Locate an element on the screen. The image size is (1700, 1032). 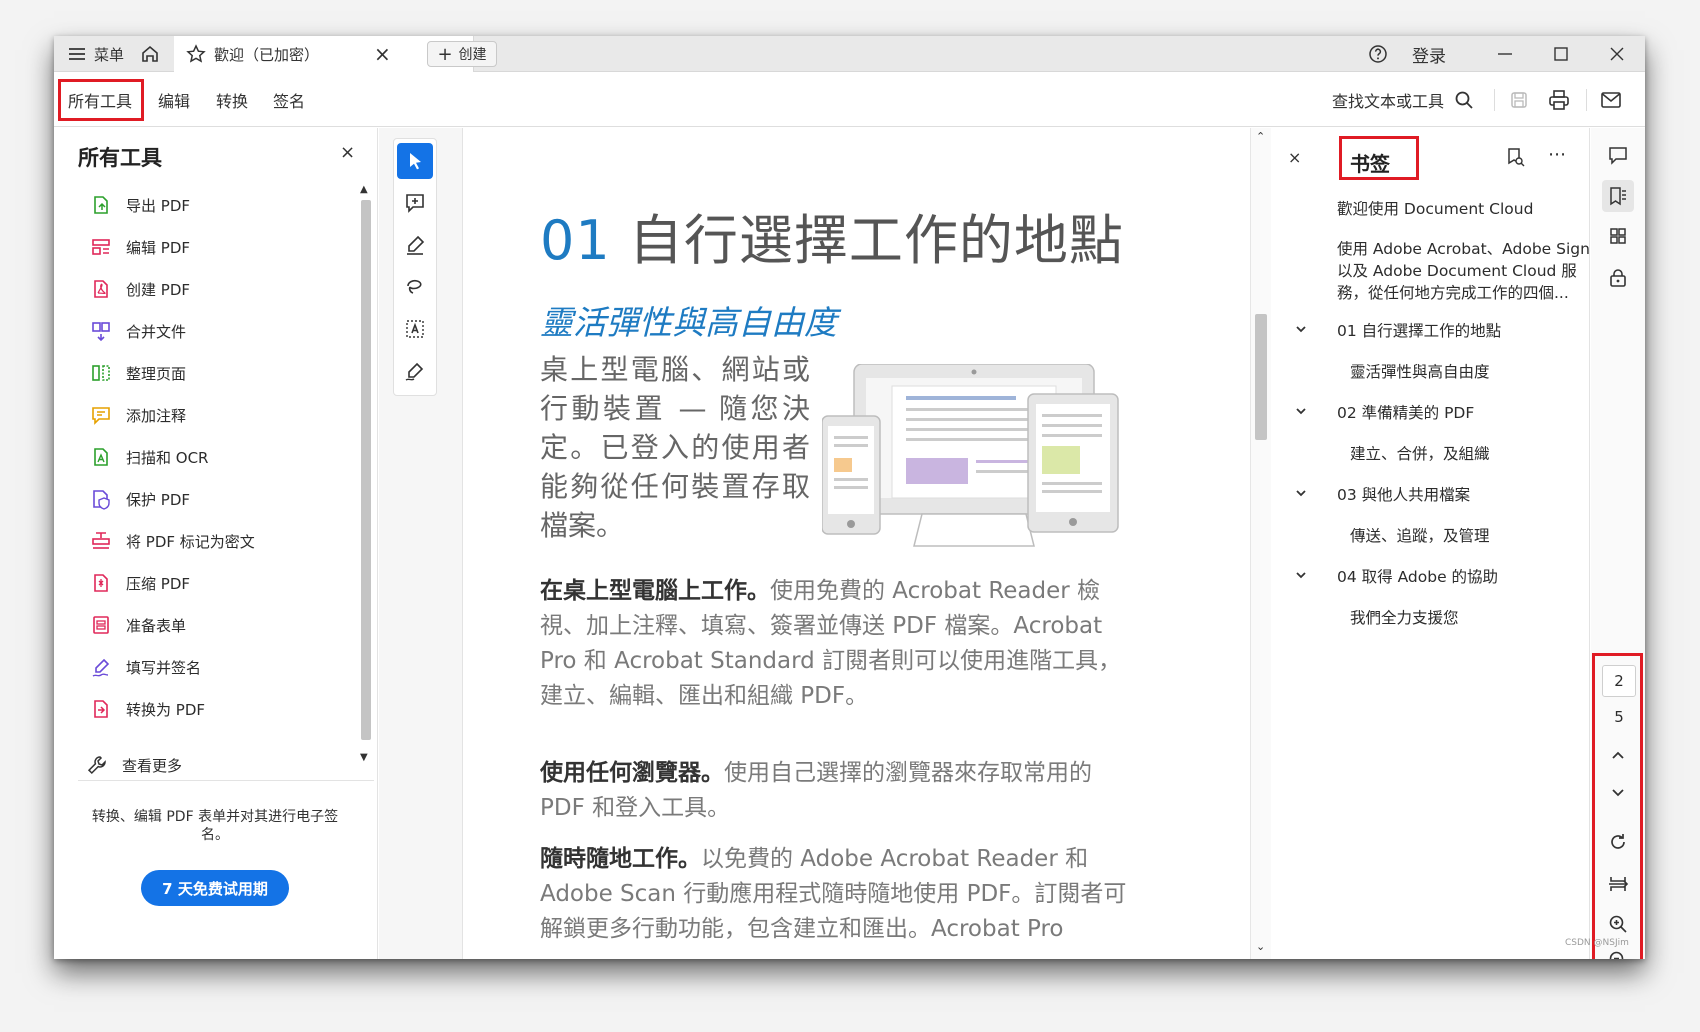
tool-item: 添加注释 is located at coordinates (138, 415).